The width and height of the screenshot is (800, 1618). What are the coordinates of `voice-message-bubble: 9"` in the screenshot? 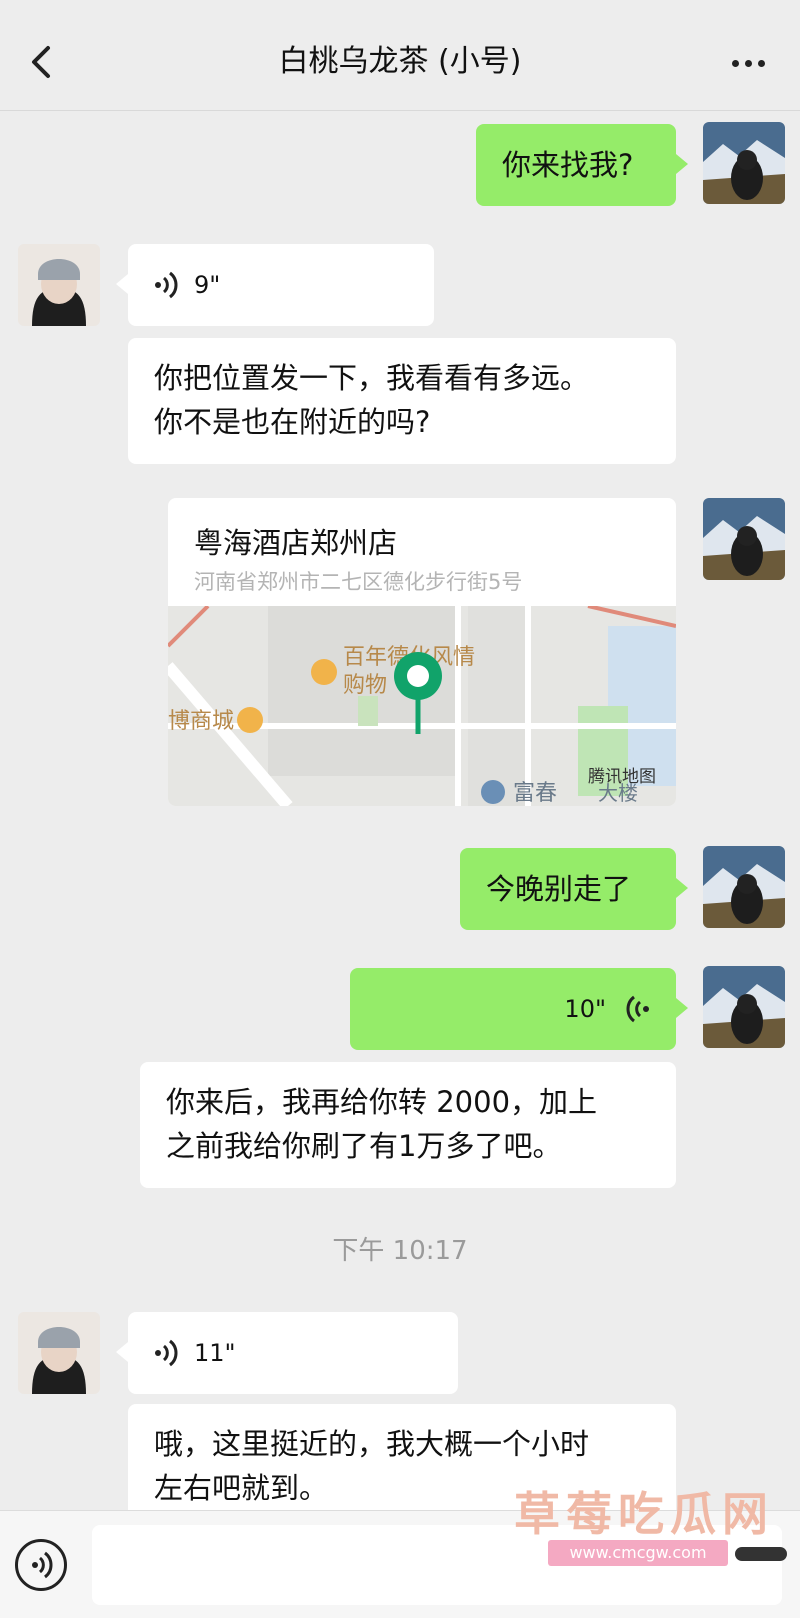 It's located at (275, 285).